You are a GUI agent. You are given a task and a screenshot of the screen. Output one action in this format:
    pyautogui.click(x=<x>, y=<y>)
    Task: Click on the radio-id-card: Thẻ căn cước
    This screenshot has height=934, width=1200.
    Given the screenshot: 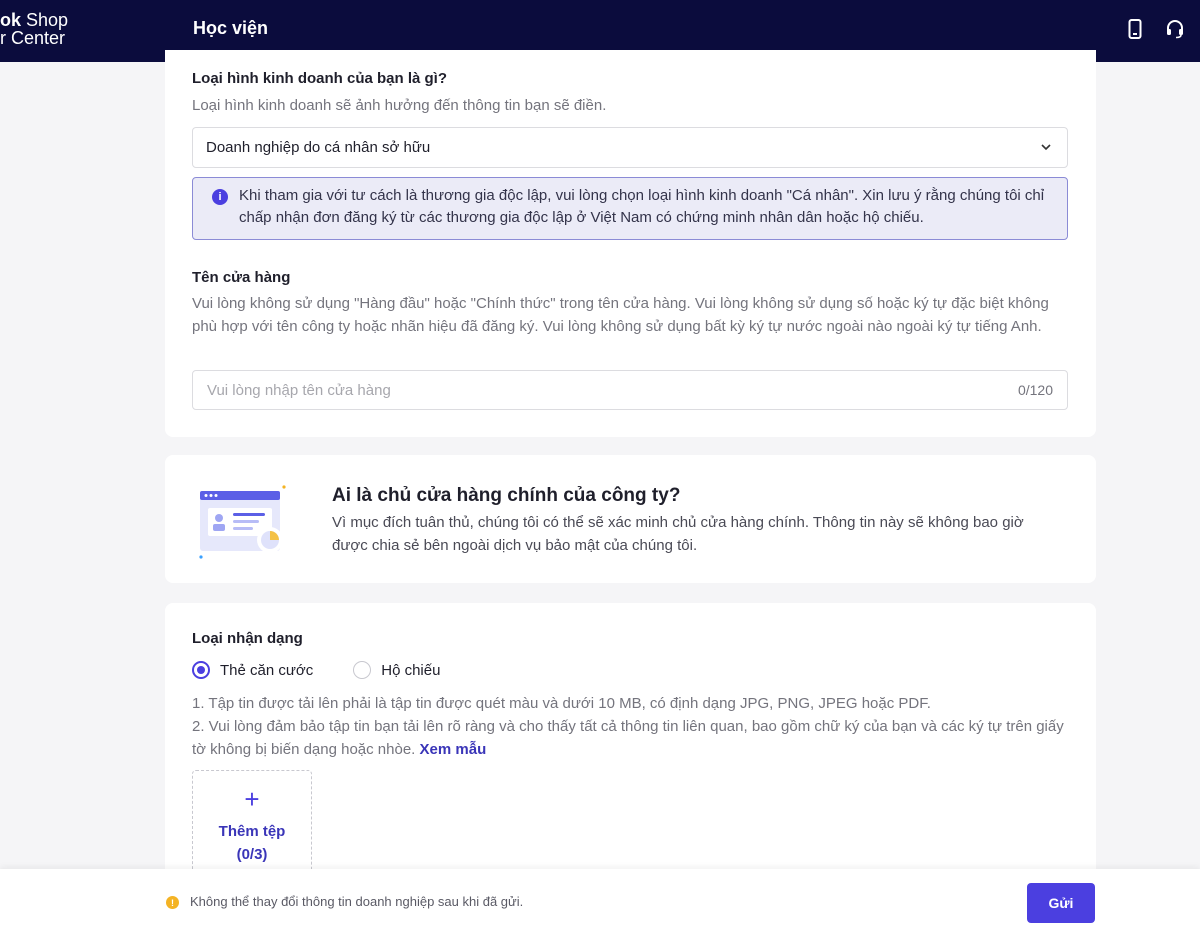 What is the action you would take?
    pyautogui.click(x=252, y=670)
    